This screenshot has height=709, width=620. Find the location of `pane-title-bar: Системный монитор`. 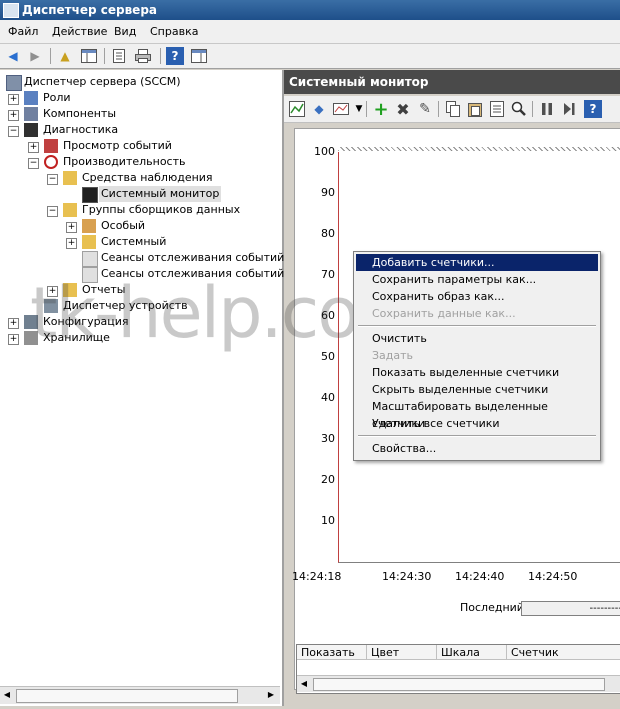

pane-title-bar: Системный монитор is located at coordinates (452, 82).